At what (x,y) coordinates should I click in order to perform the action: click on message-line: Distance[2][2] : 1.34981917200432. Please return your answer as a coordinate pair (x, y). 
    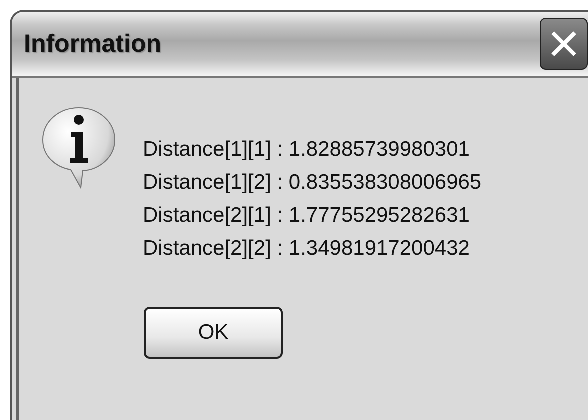
    Looking at the image, I should click on (307, 249).